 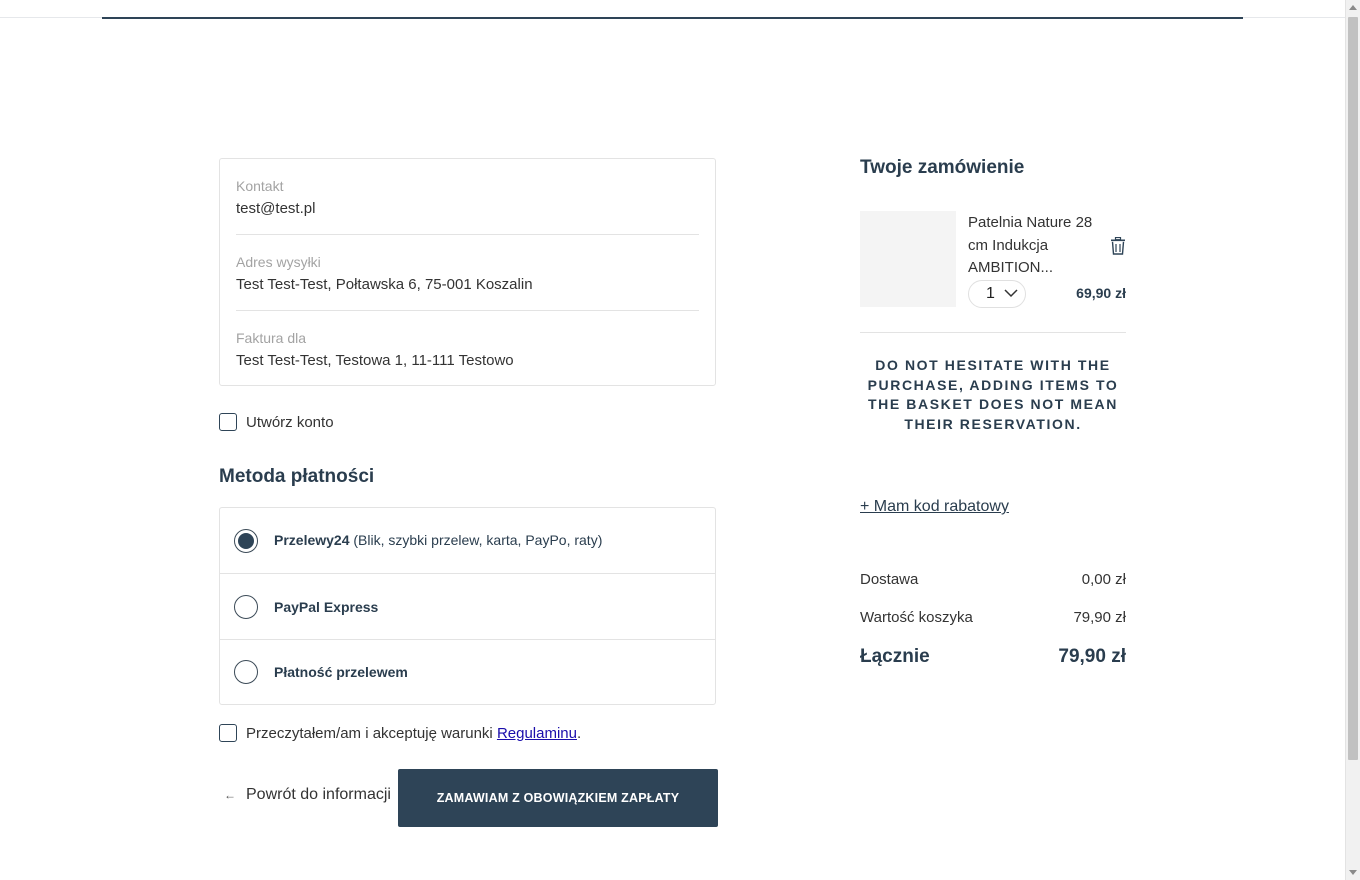 I want to click on contact-label: Kontakt, so click(x=260, y=186).